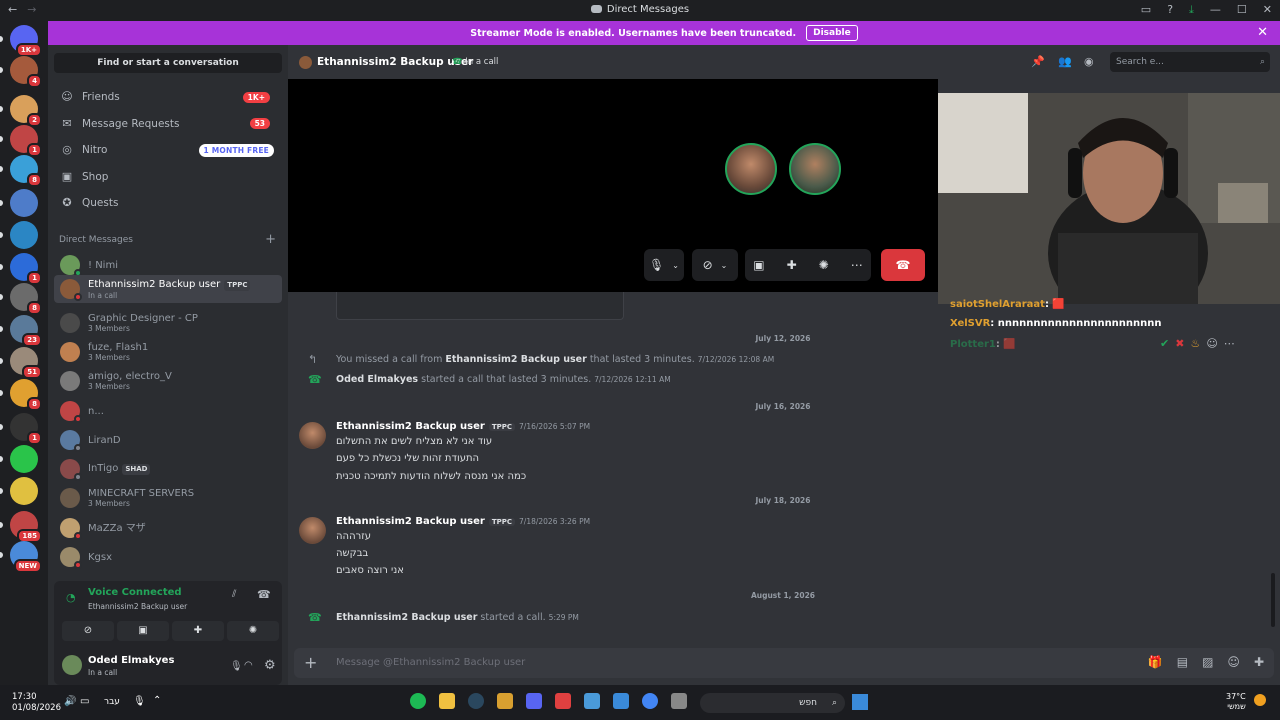  Describe the element at coordinates (772, 703) in the screenshot. I see `taskbar-search: חפש ⌕` at that location.